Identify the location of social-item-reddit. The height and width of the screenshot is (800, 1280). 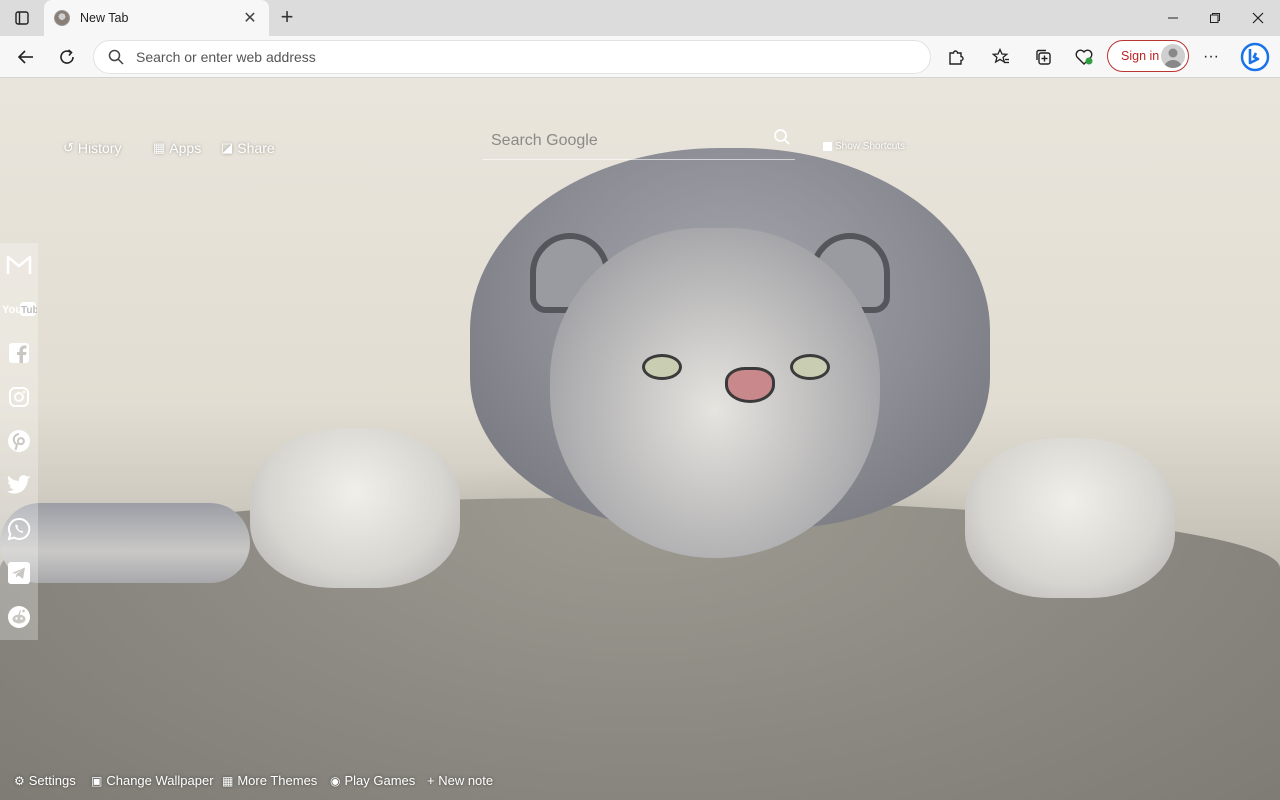
(19, 617).